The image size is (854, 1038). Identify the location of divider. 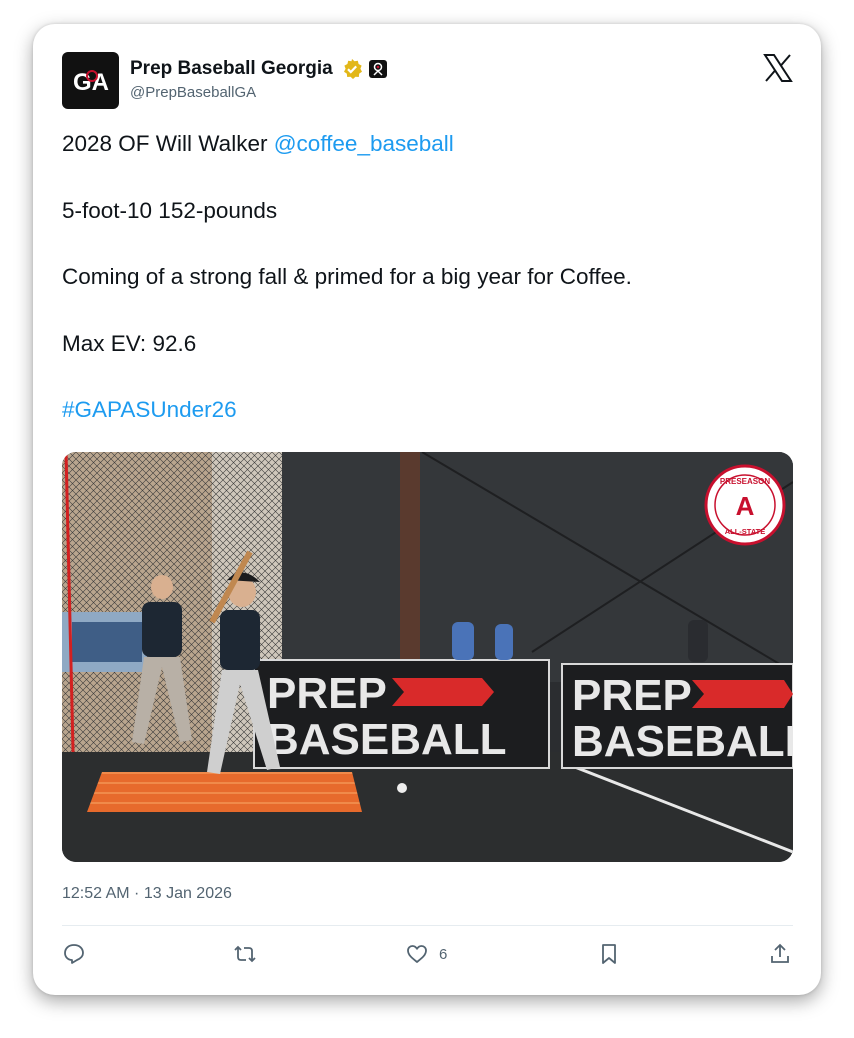
(427, 925).